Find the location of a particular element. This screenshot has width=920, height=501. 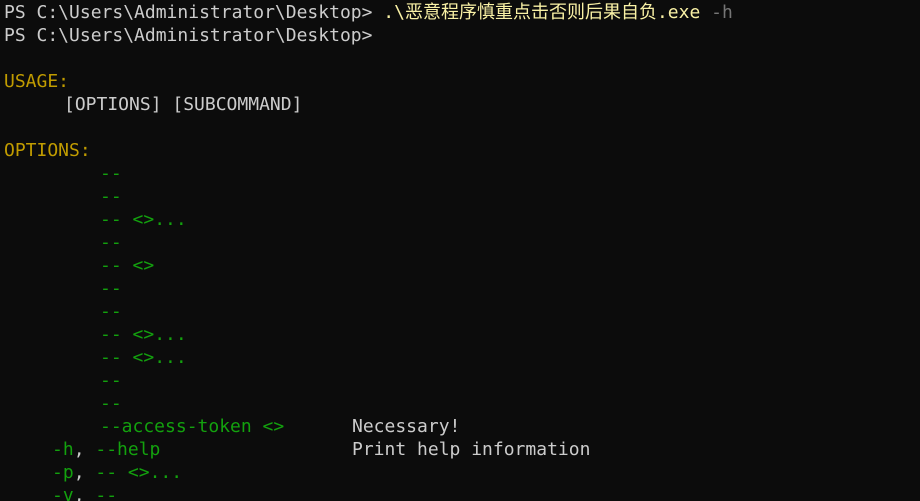

usage-line: [OPTIONS] [SUBCOMMAND] is located at coordinates (462, 104).